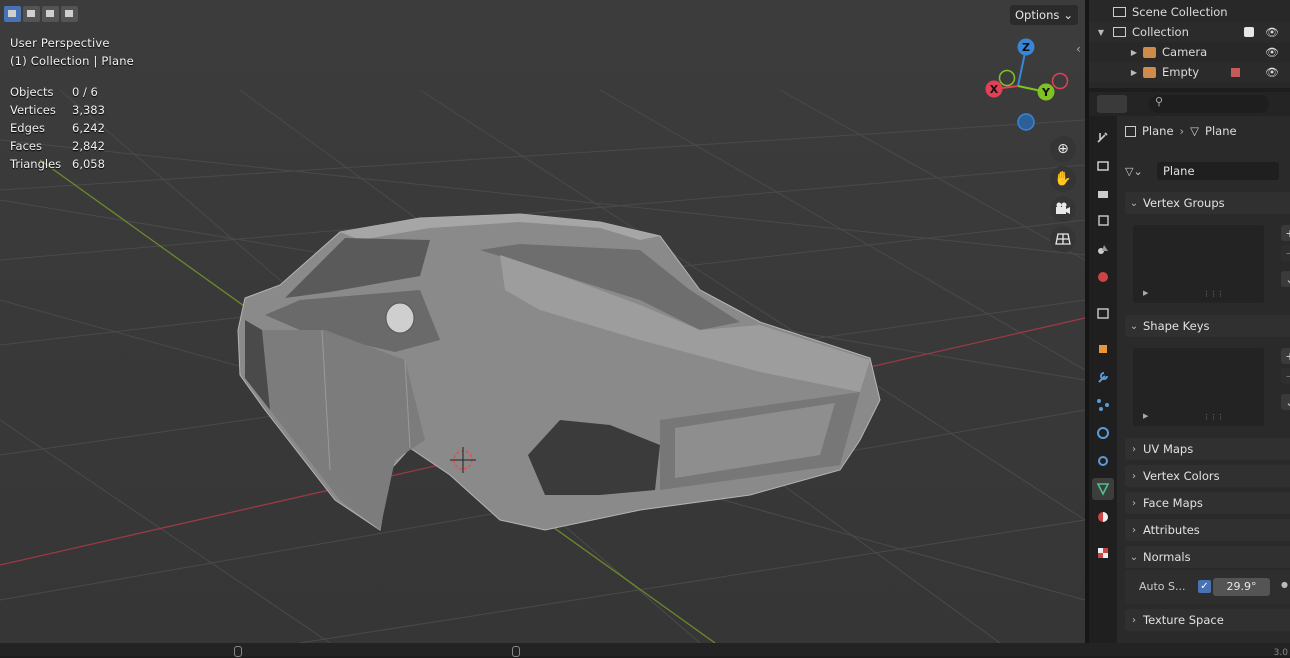  I want to click on panel-title: Vertex Colors, so click(1181, 476).